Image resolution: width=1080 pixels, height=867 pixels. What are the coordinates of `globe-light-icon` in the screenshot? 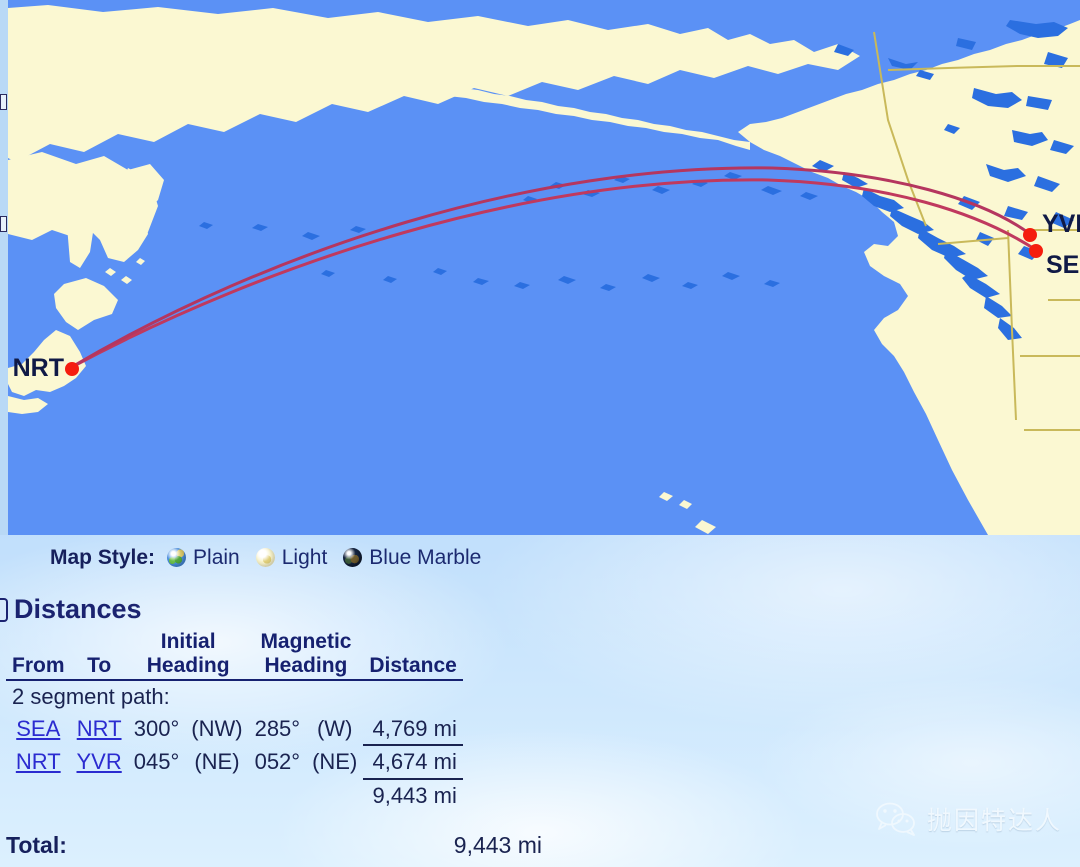 It's located at (265, 557).